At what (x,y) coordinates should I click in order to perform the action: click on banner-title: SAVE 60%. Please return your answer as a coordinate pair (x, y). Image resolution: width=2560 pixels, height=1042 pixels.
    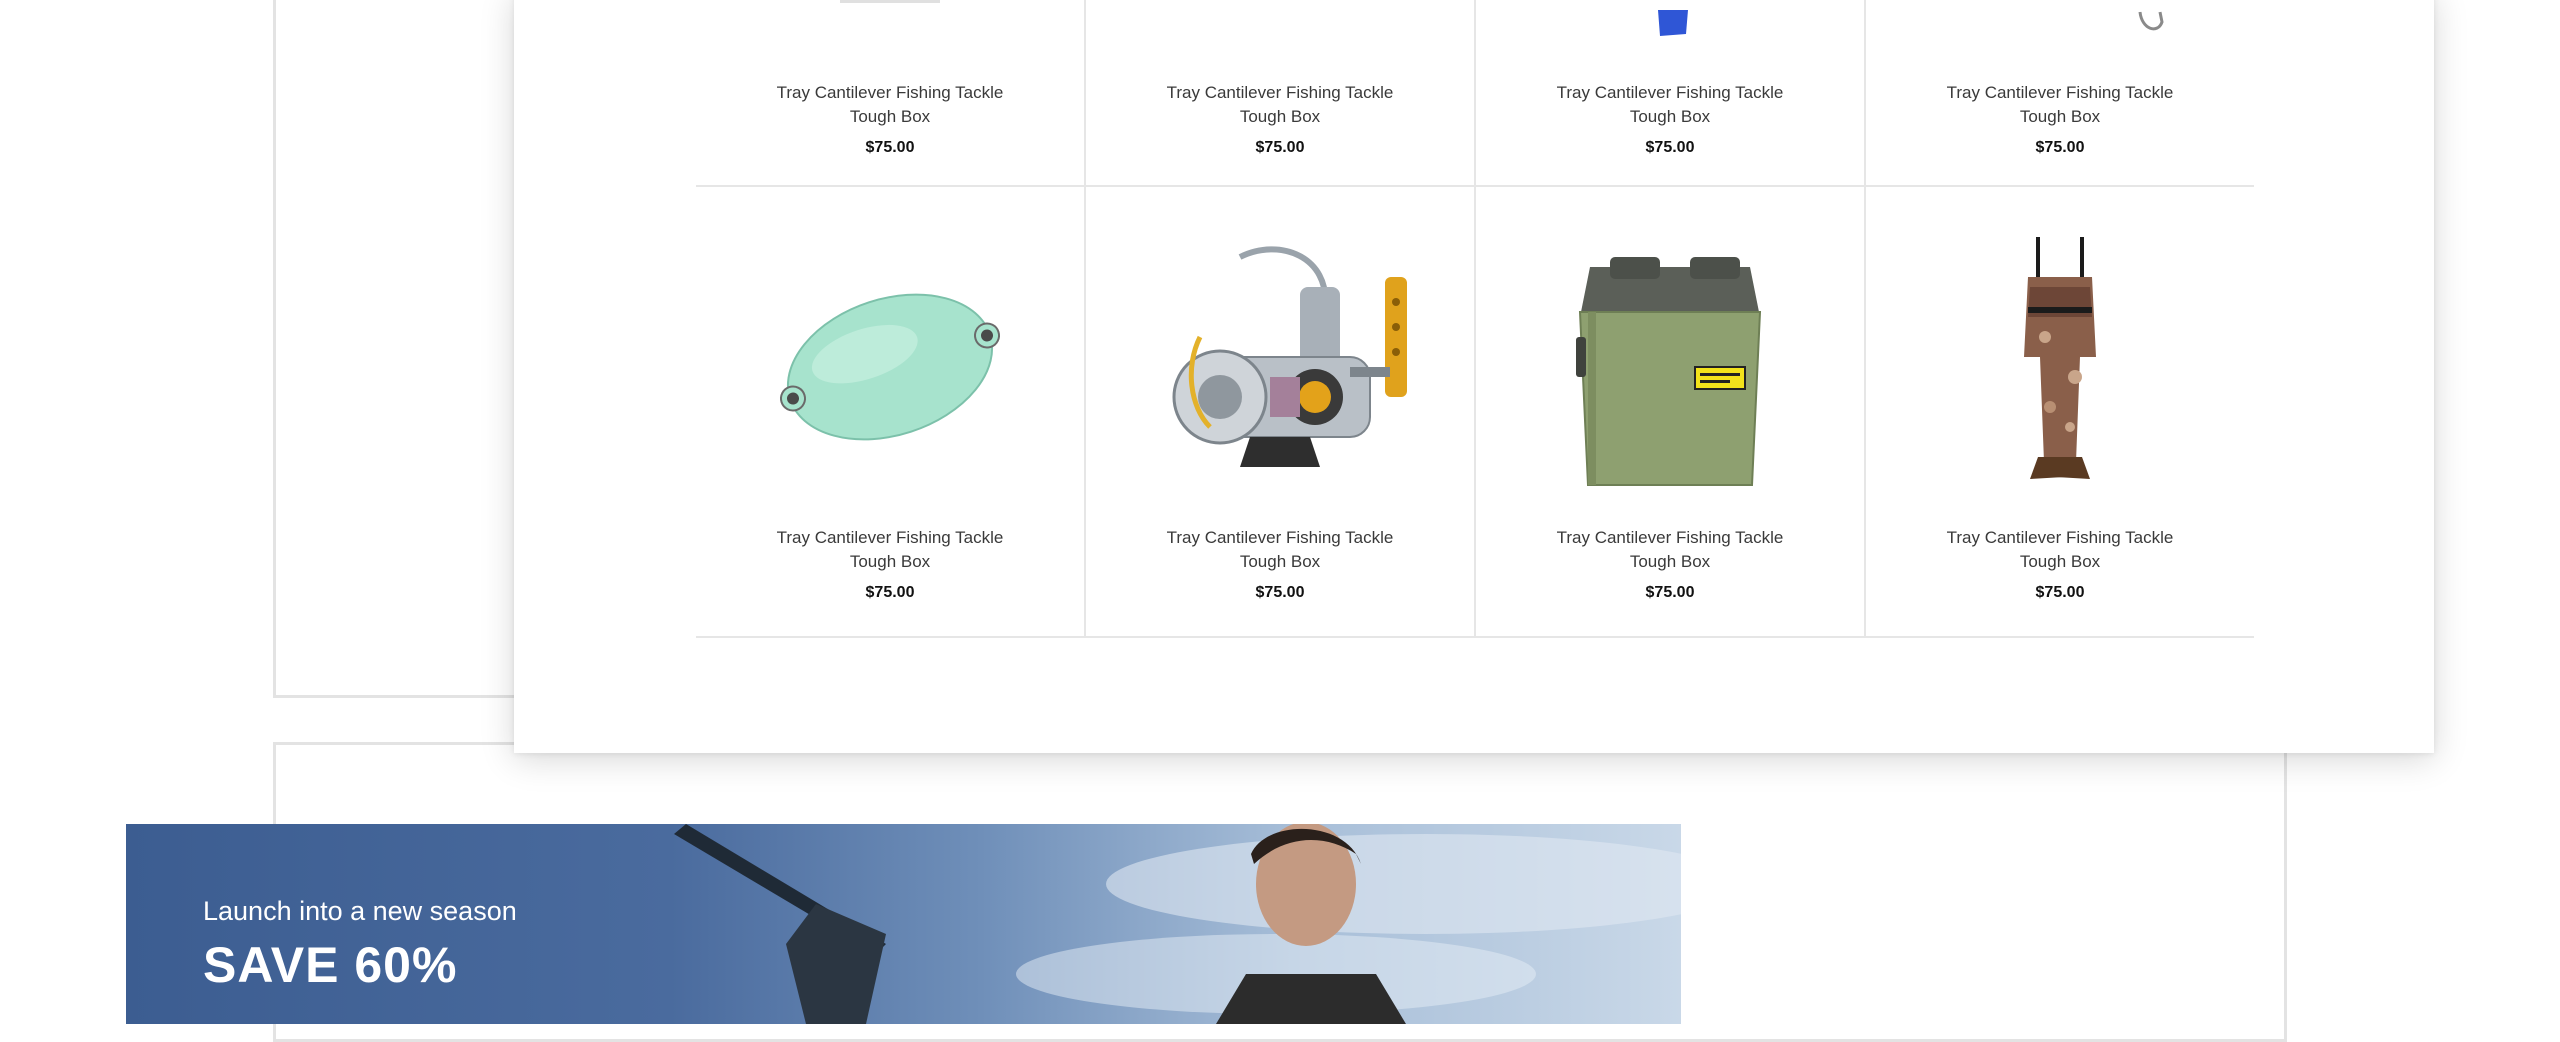
    Looking at the image, I should click on (330, 965).